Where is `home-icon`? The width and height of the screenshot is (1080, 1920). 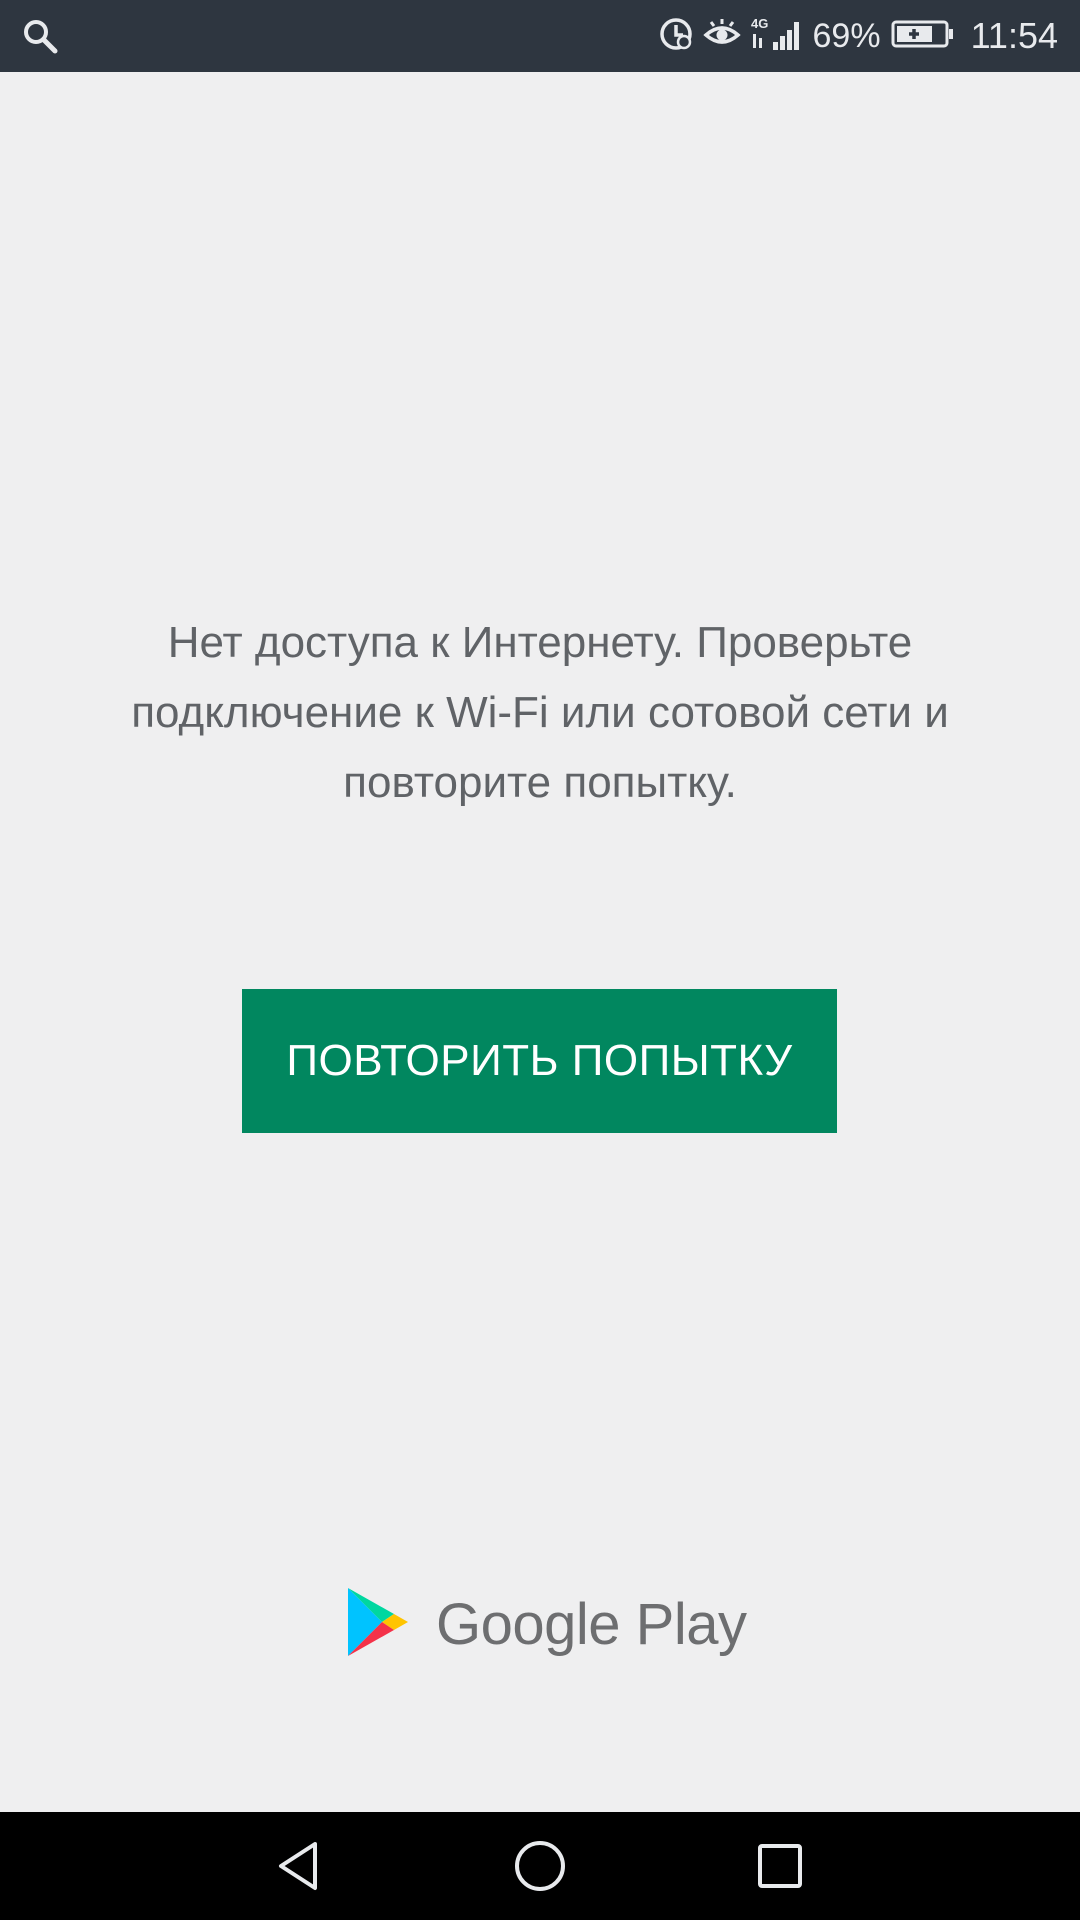 home-icon is located at coordinates (540, 1866).